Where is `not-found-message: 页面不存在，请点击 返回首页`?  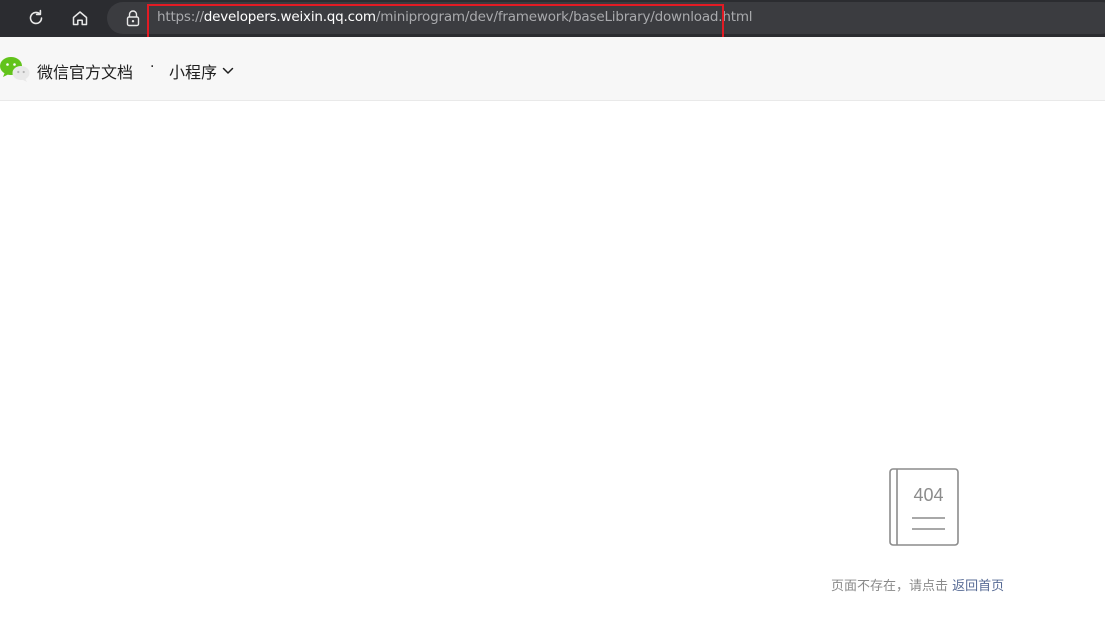 not-found-message: 页面不存在，请点击 返回首页 is located at coordinates (917, 584).